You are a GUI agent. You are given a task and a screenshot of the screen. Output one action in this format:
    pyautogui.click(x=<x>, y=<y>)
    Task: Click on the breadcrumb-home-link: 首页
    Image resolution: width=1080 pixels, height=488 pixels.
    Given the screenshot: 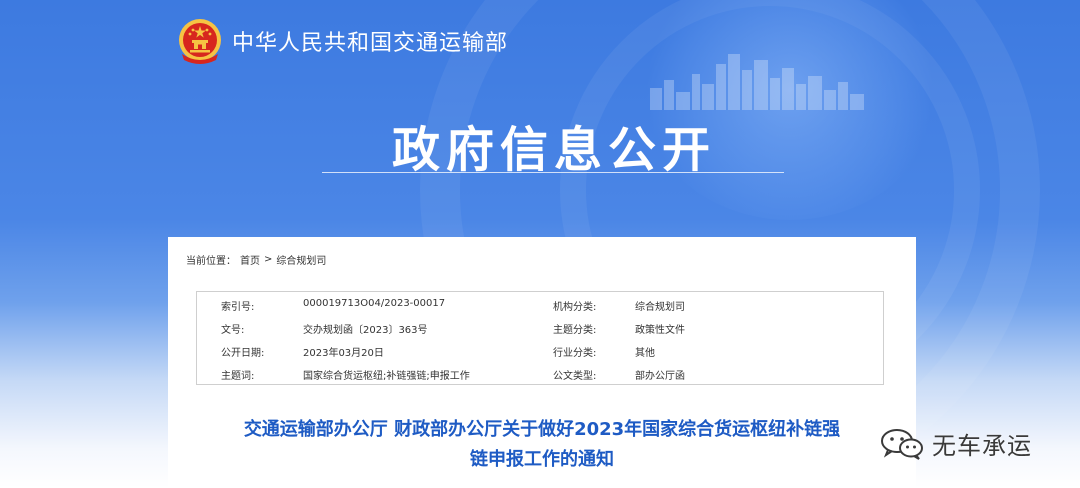 What is the action you would take?
    pyautogui.click(x=250, y=259)
    